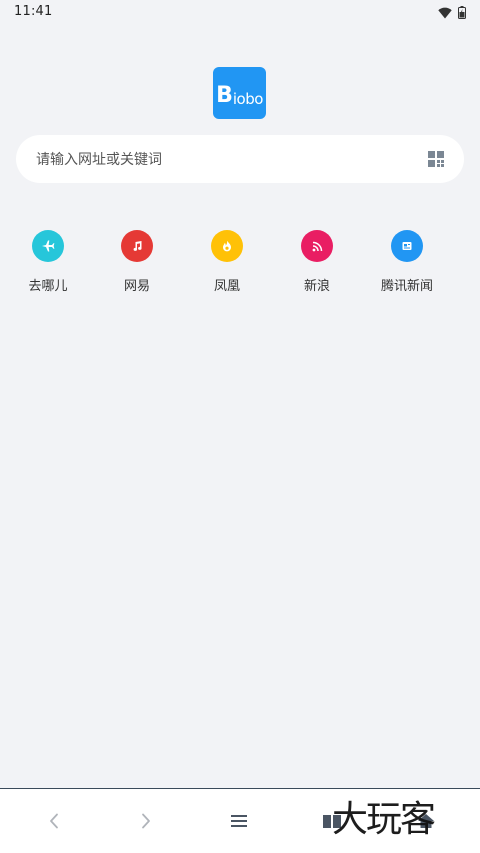 Image resolution: width=480 pixels, height=853 pixels. Describe the element at coordinates (406, 286) in the screenshot. I see `quick-link-label: 腾讯新闻` at that location.